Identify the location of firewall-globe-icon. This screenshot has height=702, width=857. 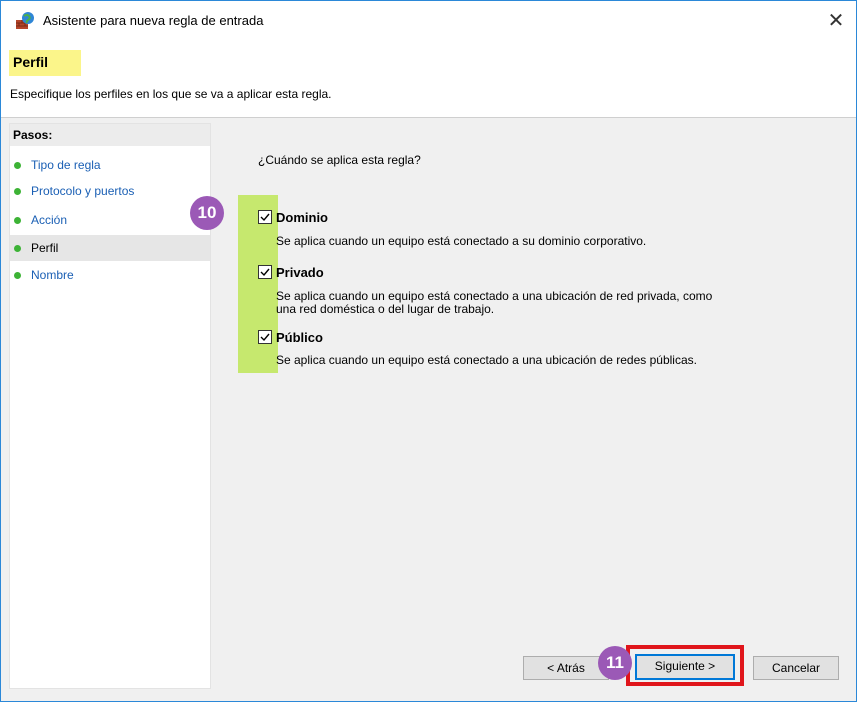
(25, 20).